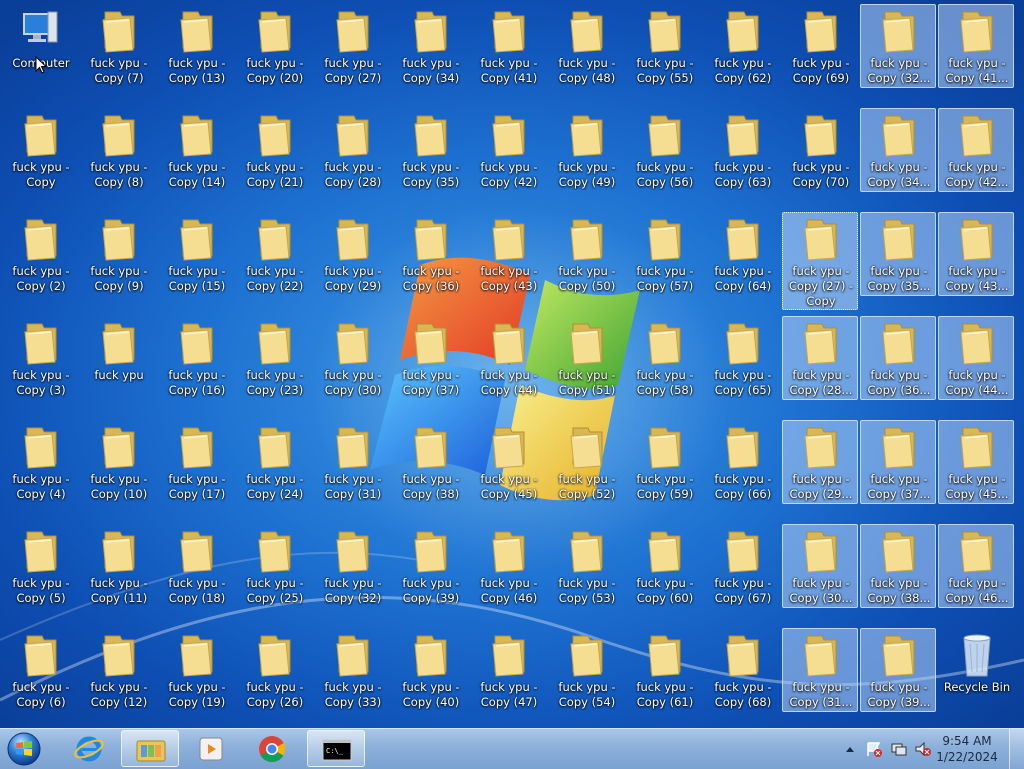 This screenshot has width=1024, height=769. What do you see at coordinates (274, 46) in the screenshot?
I see `desktop-folder: fuck ypu - Copy (20)` at bounding box center [274, 46].